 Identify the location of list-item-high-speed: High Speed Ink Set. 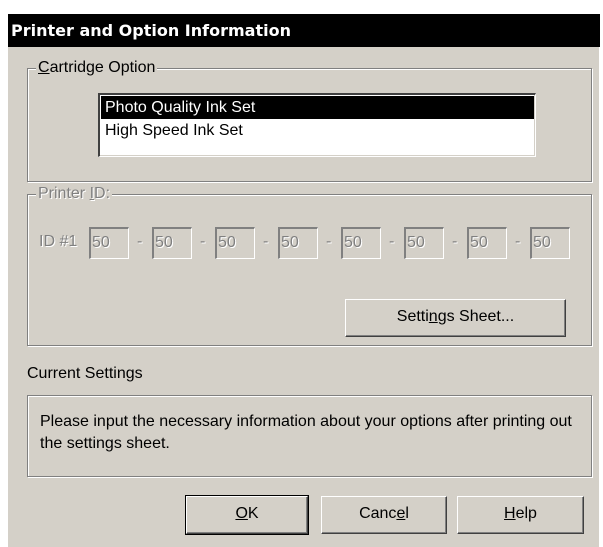
(317, 130).